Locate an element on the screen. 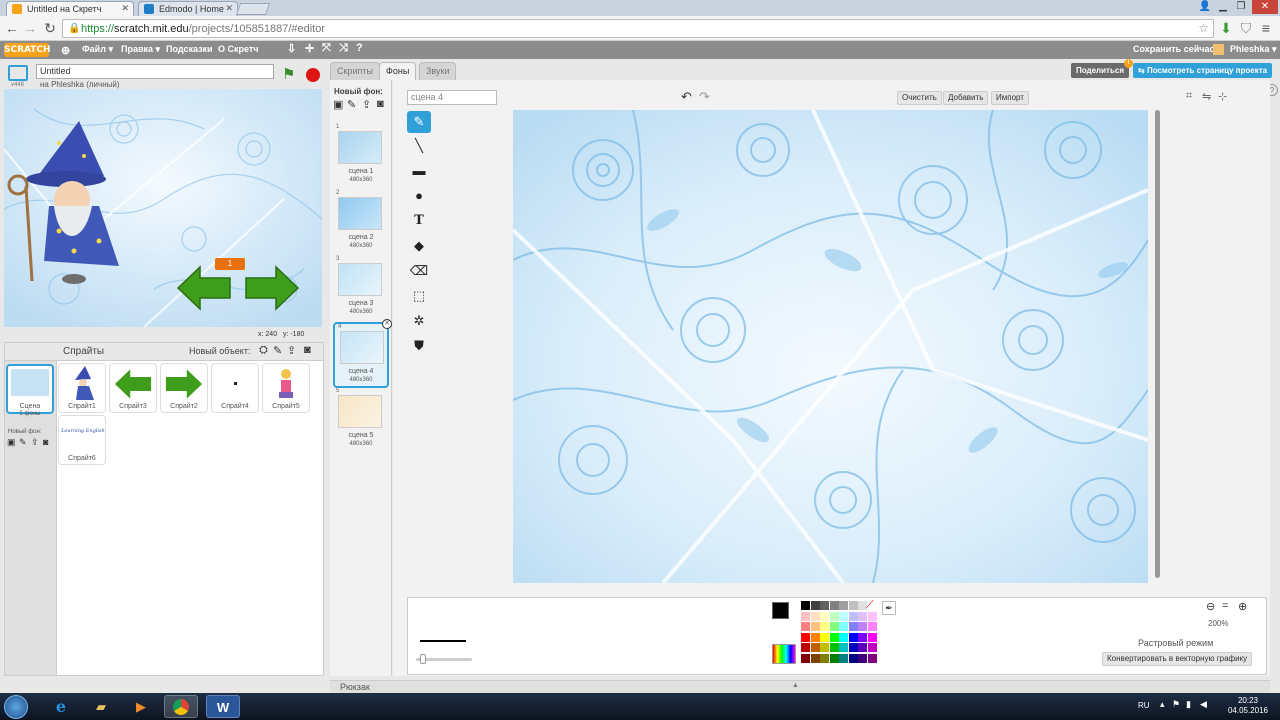 The width and height of the screenshot is (1280, 720). text-tool-icon: T is located at coordinates (419, 221).